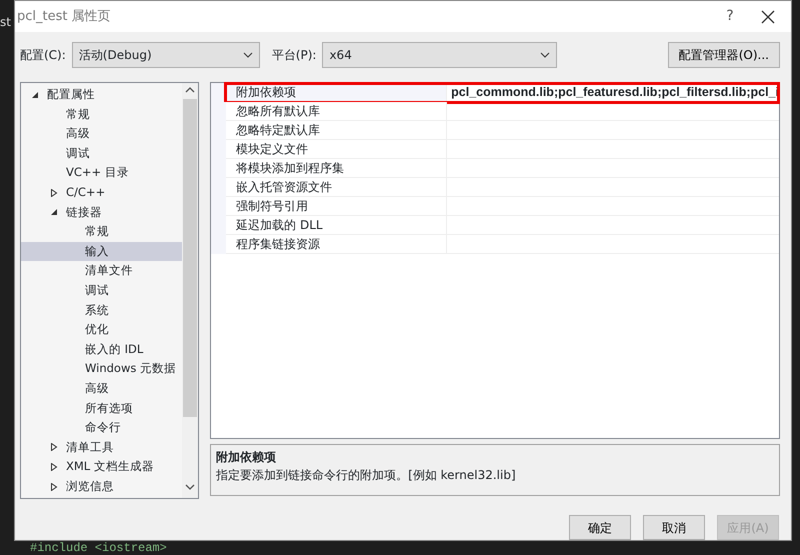  Describe the element at coordinates (101, 330) in the screenshot. I see `tree-item: 优化` at that location.